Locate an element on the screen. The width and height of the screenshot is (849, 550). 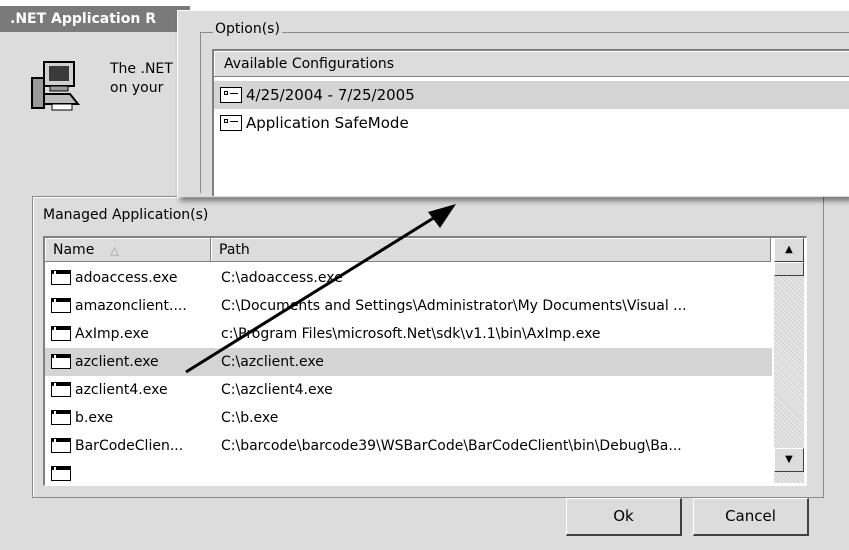
callout-arrow is located at coordinates (320, 289).